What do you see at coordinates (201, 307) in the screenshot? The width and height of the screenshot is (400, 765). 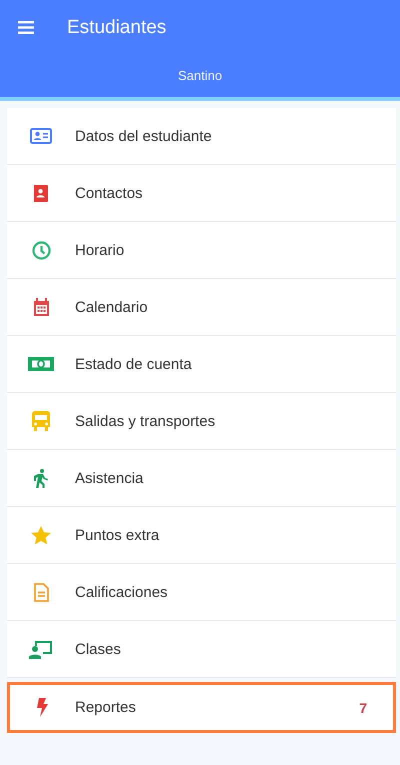 I see `menu-item: Calendario` at bounding box center [201, 307].